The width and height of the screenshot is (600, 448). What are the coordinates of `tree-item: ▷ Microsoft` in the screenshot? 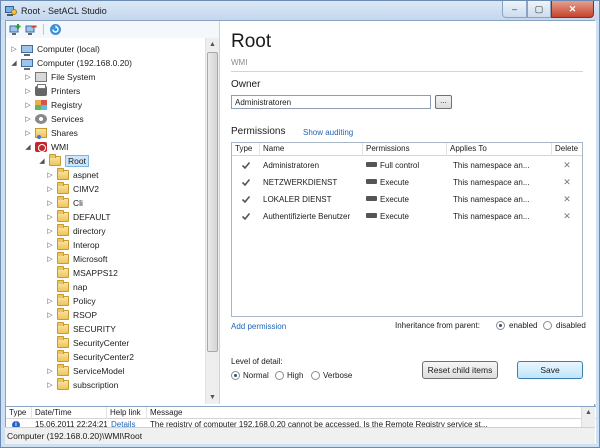 It's located at (76, 259).